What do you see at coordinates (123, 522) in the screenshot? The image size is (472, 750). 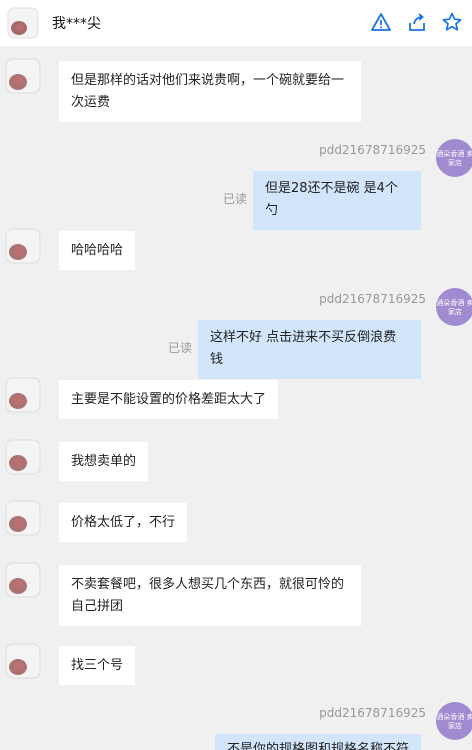 I see `message-bubble: 价格太低了，不行` at bounding box center [123, 522].